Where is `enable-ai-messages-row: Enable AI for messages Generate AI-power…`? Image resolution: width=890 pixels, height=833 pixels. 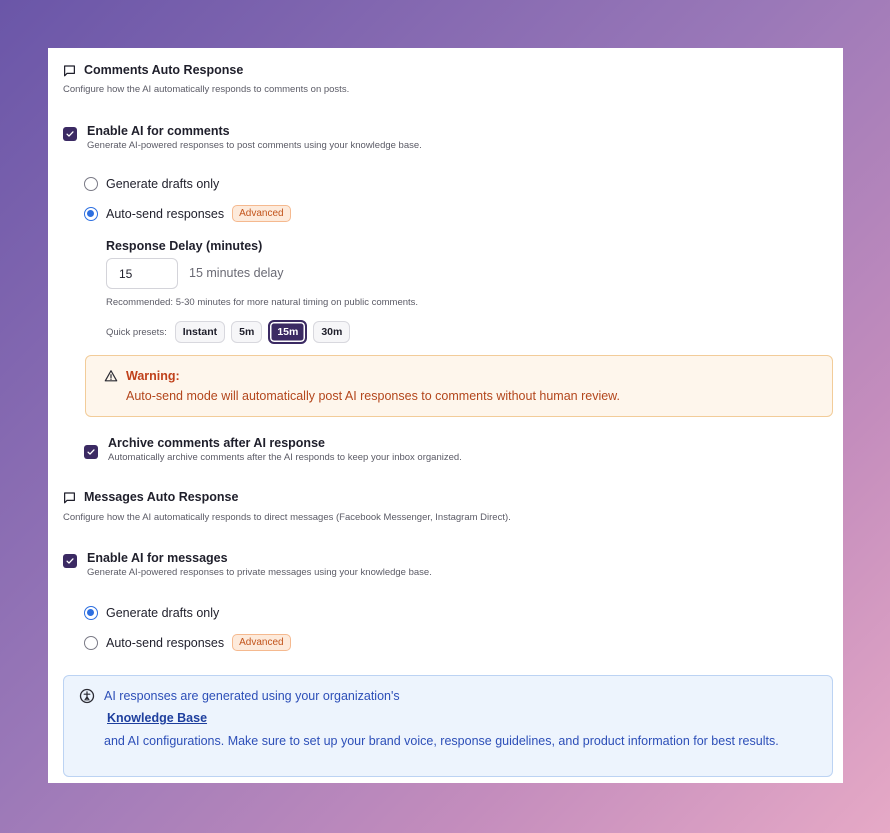
enable-ai-messages-row: Enable AI for messages Generate AI-power… is located at coordinates (247, 564).